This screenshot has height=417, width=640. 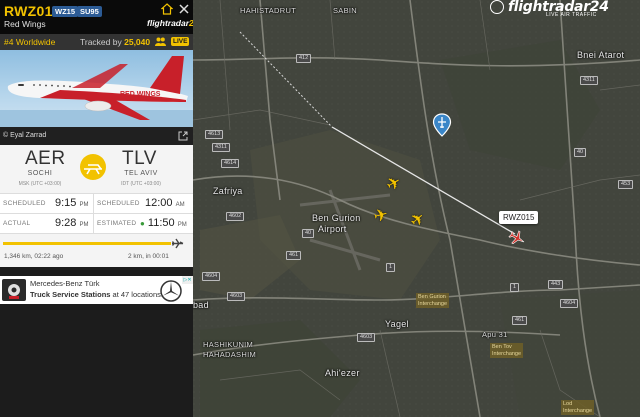 I want to click on destination-code: TLV, so click(x=139, y=159).